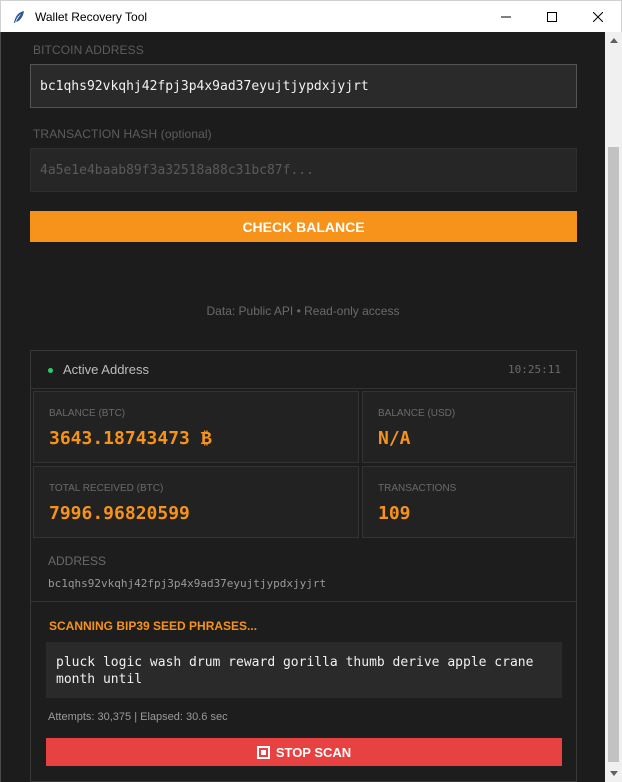  I want to click on vertical-scrollbar, so click(613, 407).